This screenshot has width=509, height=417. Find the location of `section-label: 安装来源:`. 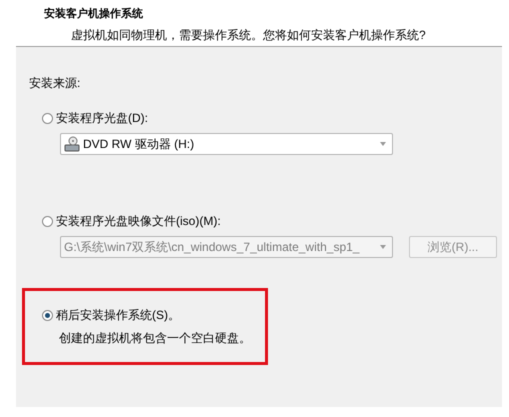

section-label: 安装来源: is located at coordinates (55, 83).